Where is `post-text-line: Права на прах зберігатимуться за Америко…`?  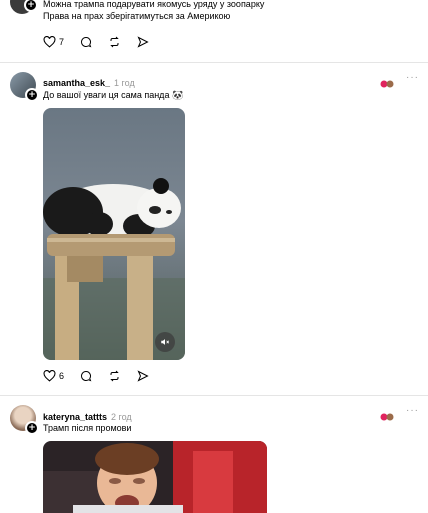 post-text-line: Права на прах зберігатимуться за Америко… is located at coordinates (137, 16).